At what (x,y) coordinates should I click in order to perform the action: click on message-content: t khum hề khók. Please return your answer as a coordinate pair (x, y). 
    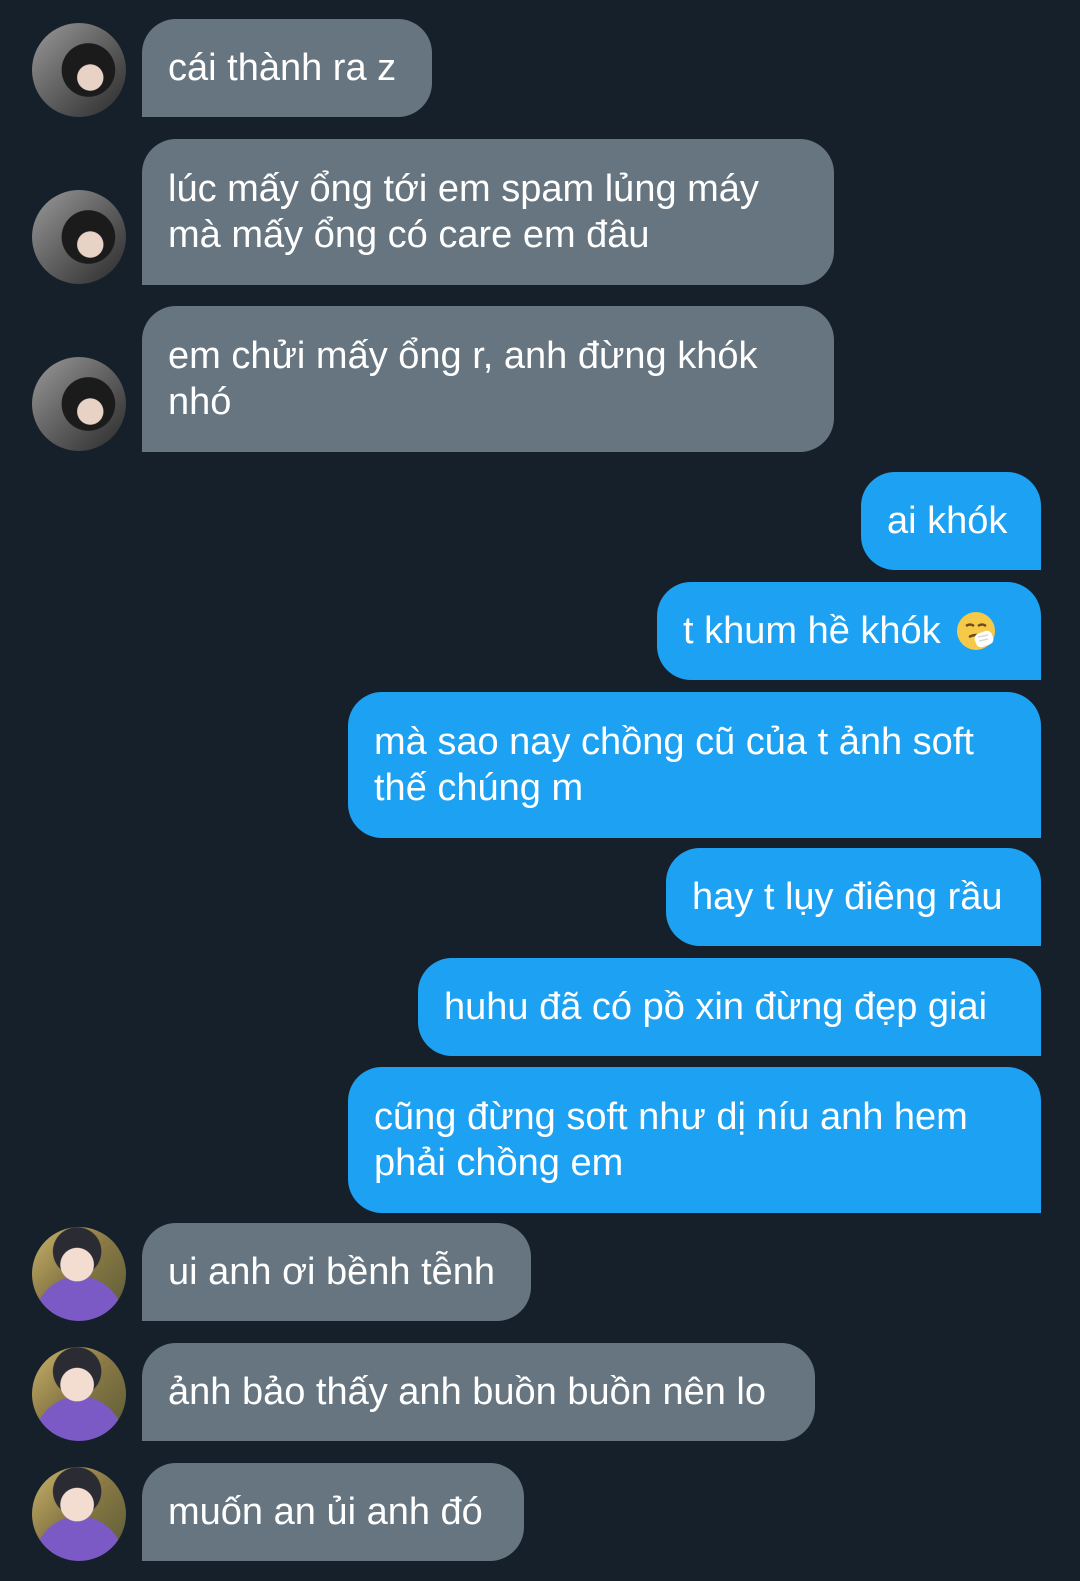
    Looking at the image, I should click on (840, 631).